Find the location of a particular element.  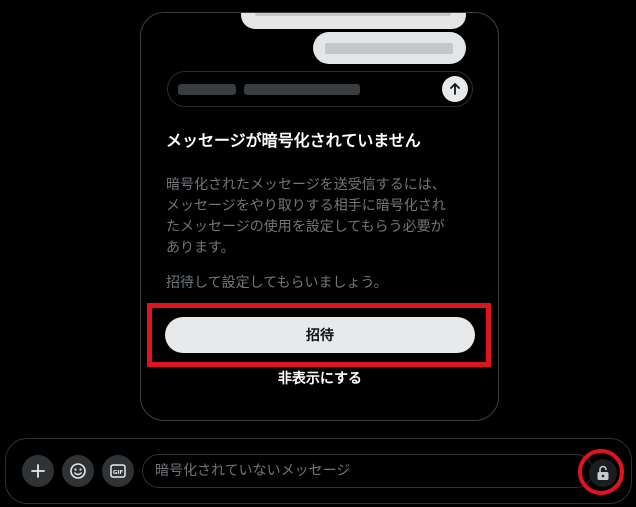

arrow-up-icon is located at coordinates (455, 89).